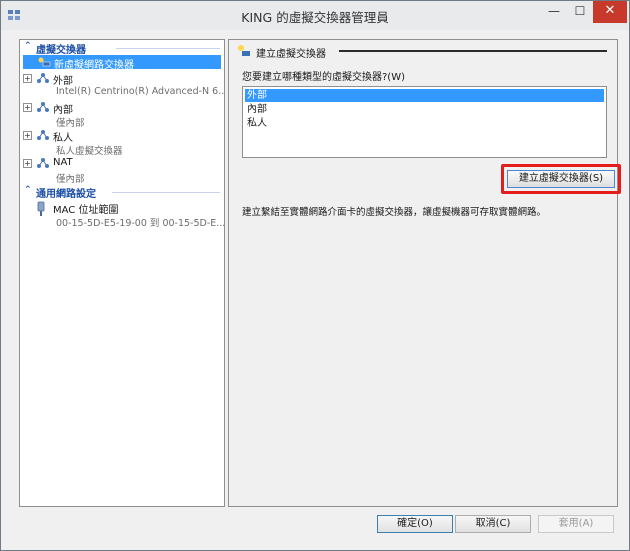 The width and height of the screenshot is (630, 551). Describe the element at coordinates (576, 524) in the screenshot. I see `apply-button: 套用(A)` at that location.